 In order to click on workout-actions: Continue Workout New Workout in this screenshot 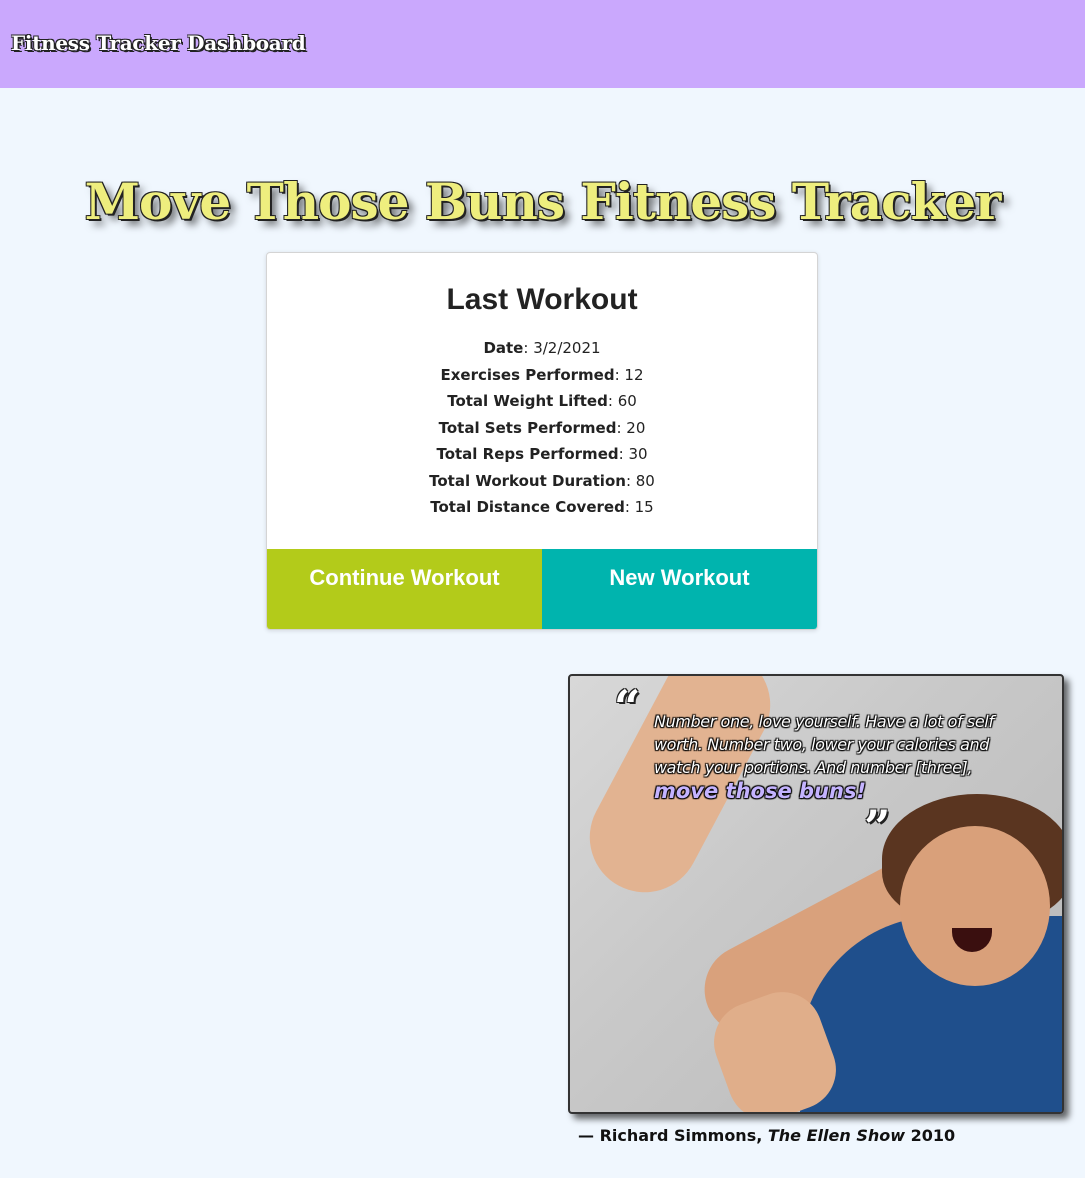, I will do `click(542, 589)`.